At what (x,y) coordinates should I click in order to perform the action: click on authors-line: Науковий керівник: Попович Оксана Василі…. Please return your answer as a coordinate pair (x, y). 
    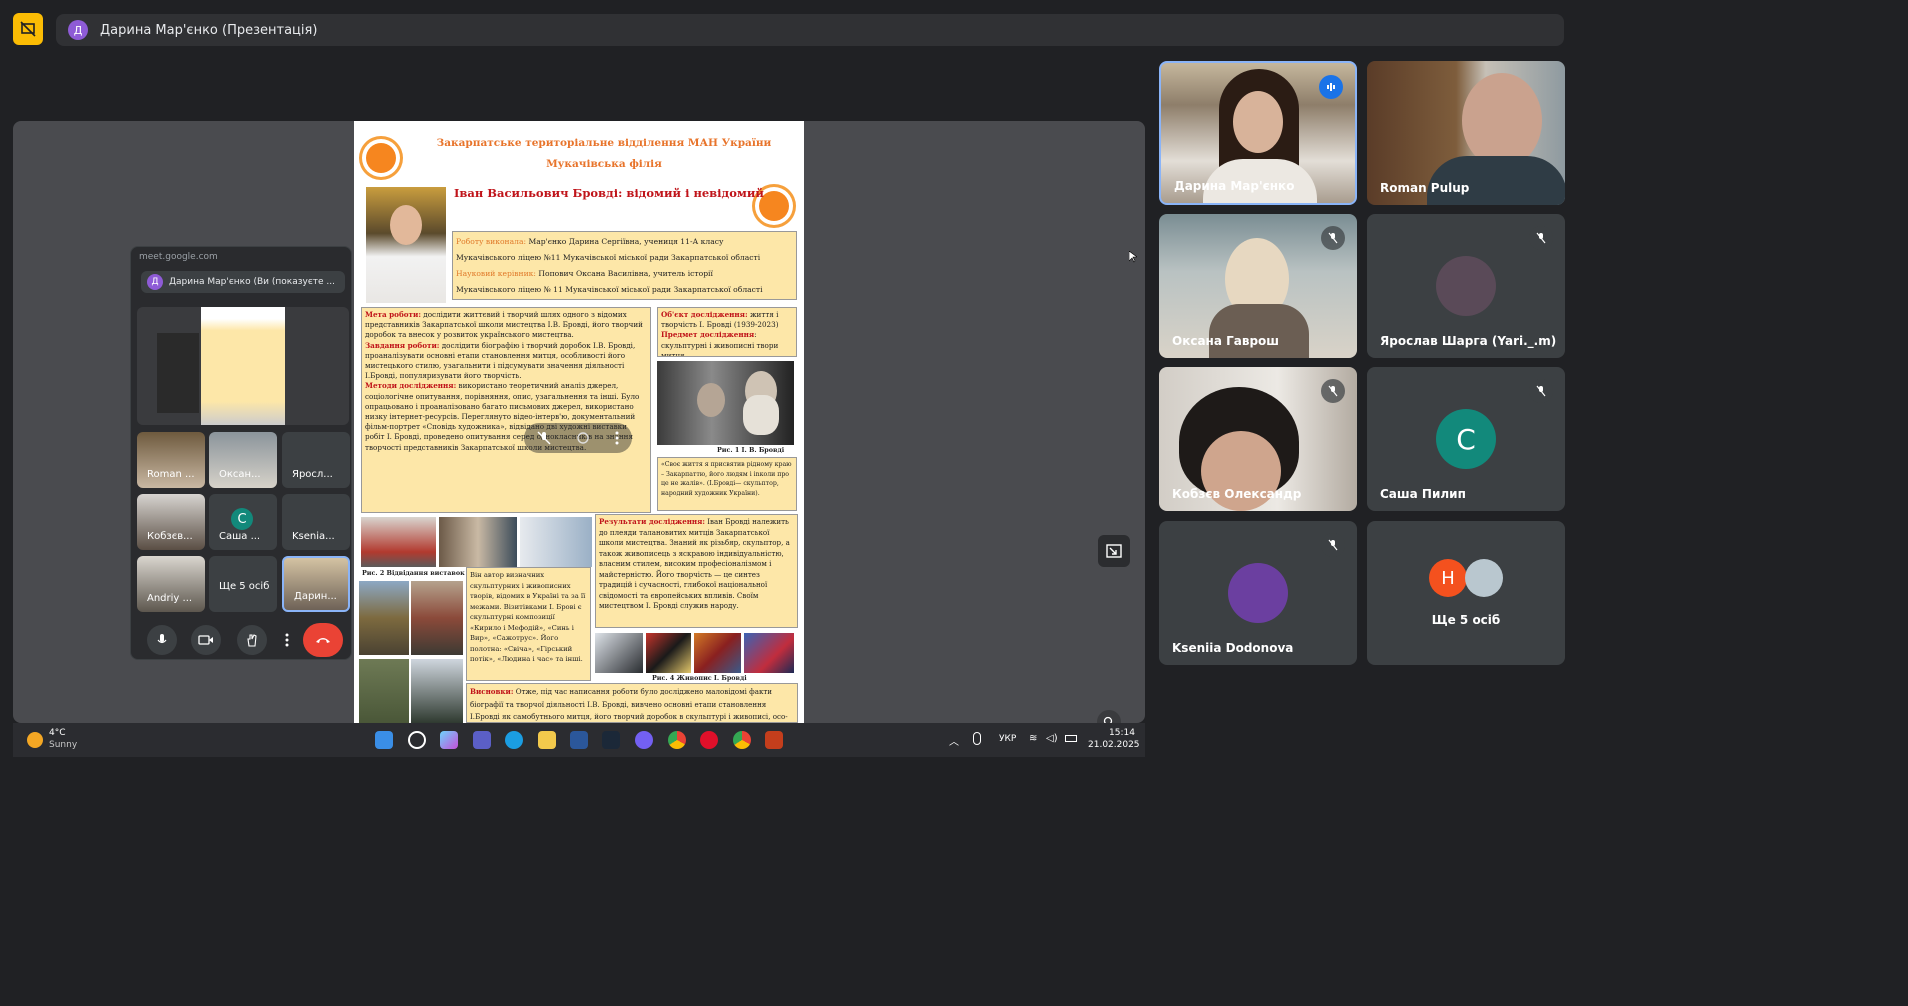
    Looking at the image, I should click on (584, 273).